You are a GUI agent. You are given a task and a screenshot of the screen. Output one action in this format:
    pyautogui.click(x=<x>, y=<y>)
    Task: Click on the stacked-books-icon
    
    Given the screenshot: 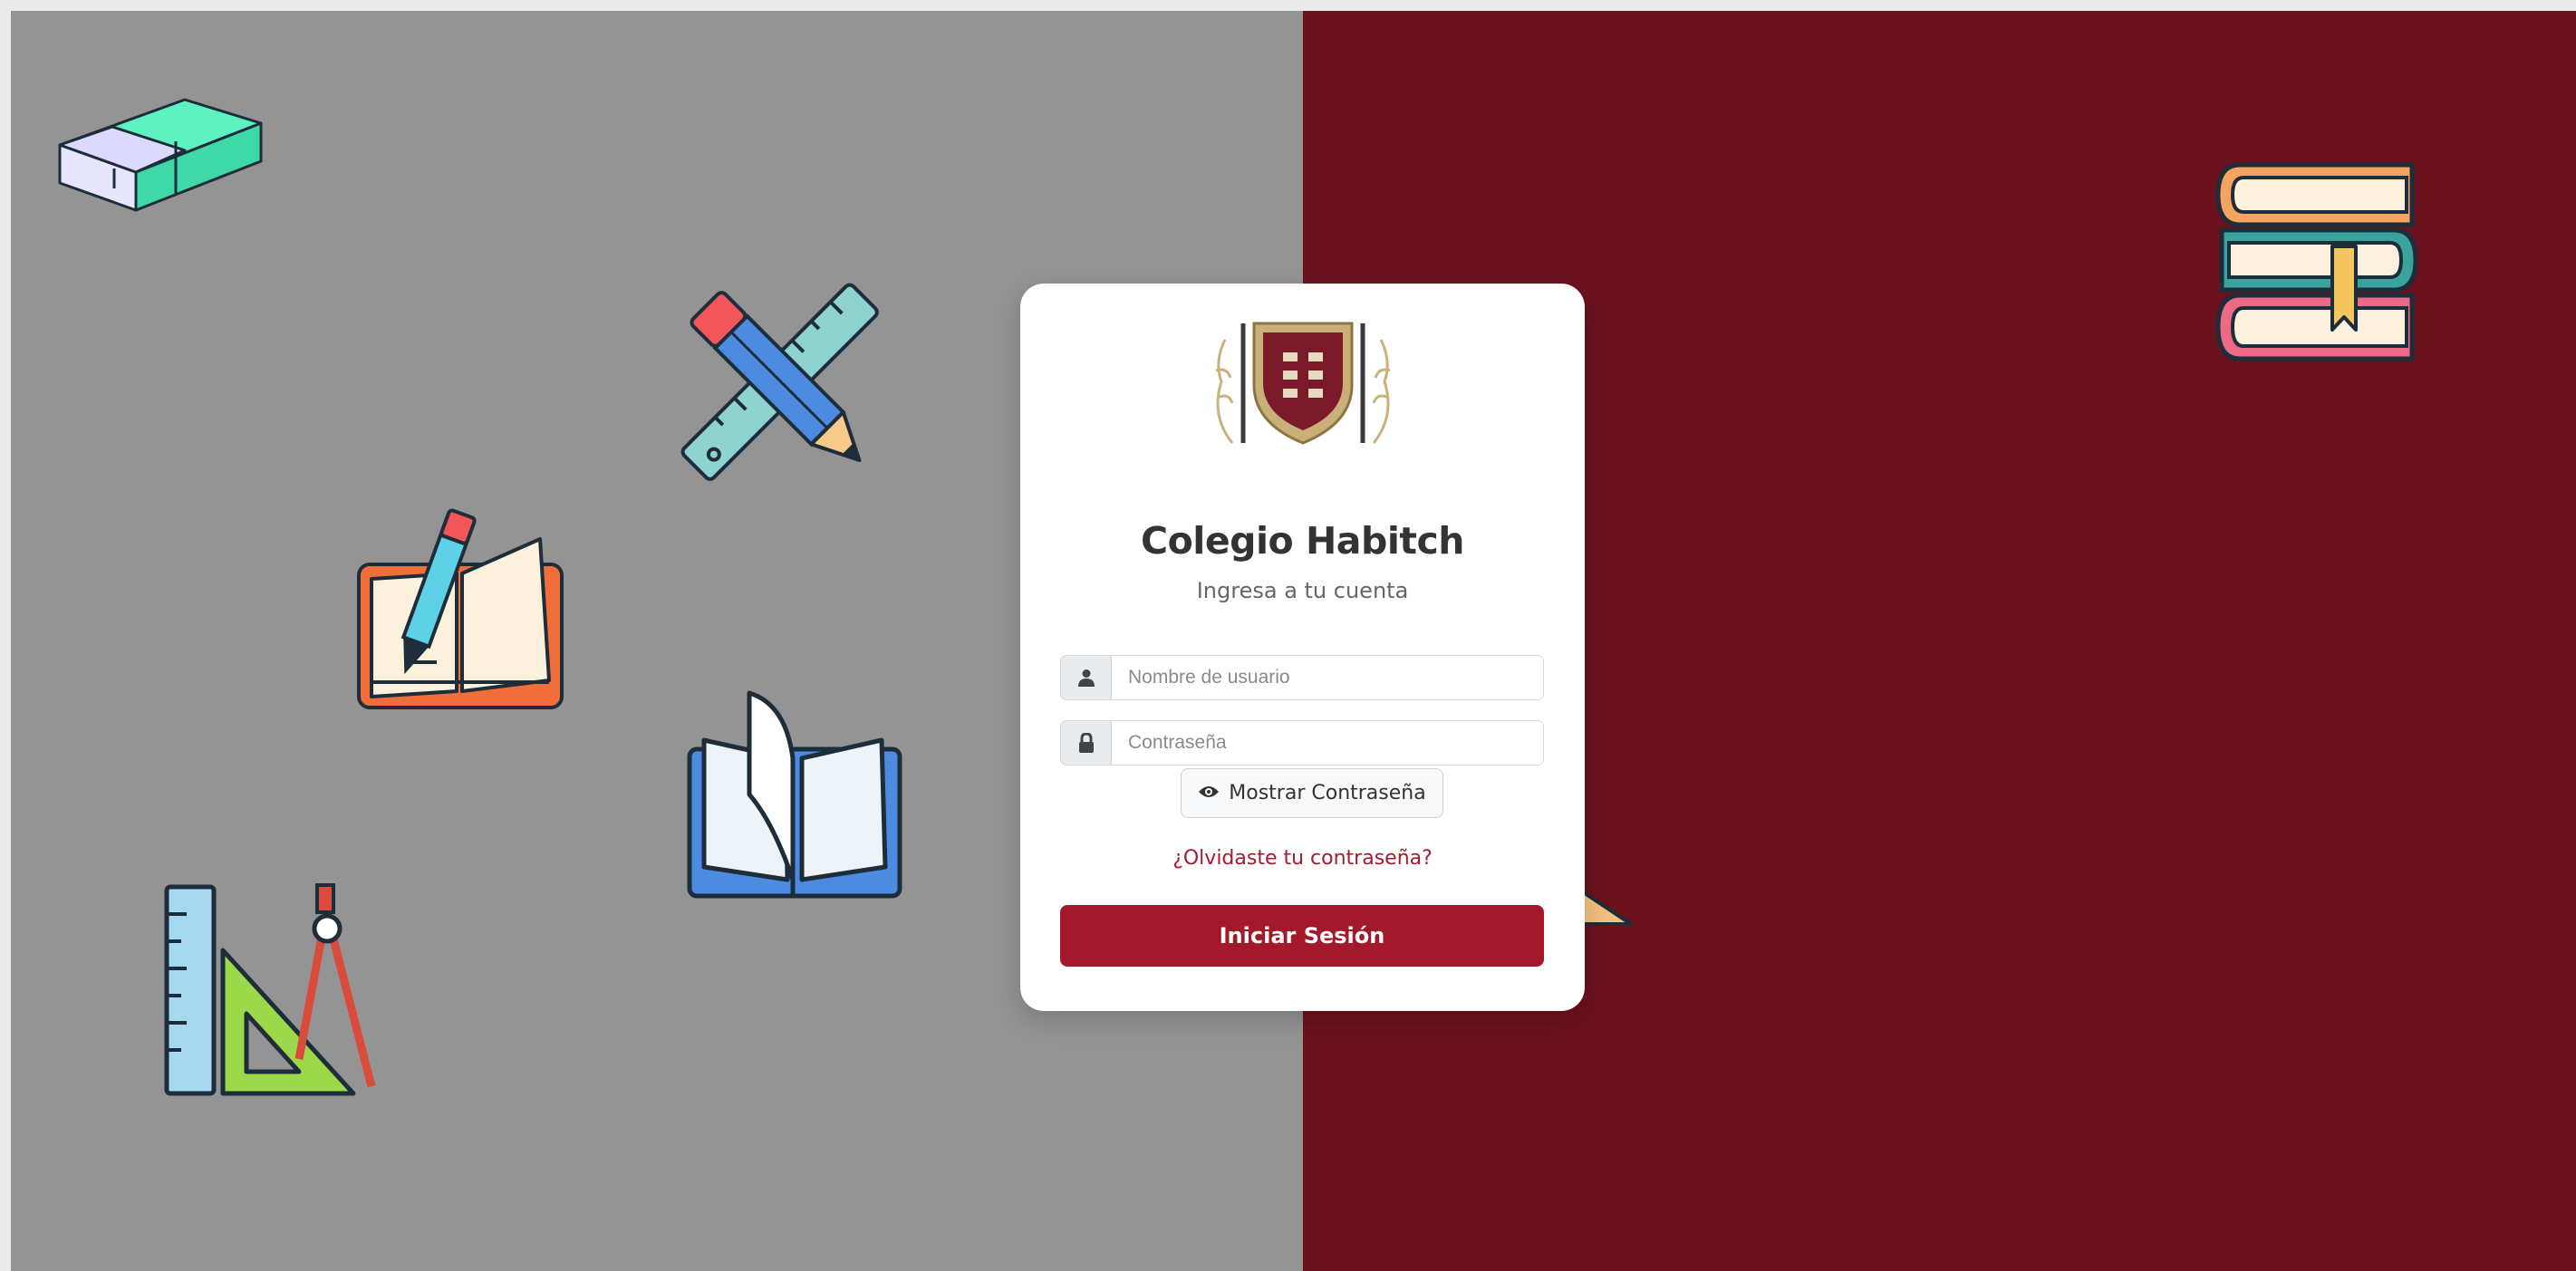 What is the action you would take?
    pyautogui.click(x=2317, y=262)
    